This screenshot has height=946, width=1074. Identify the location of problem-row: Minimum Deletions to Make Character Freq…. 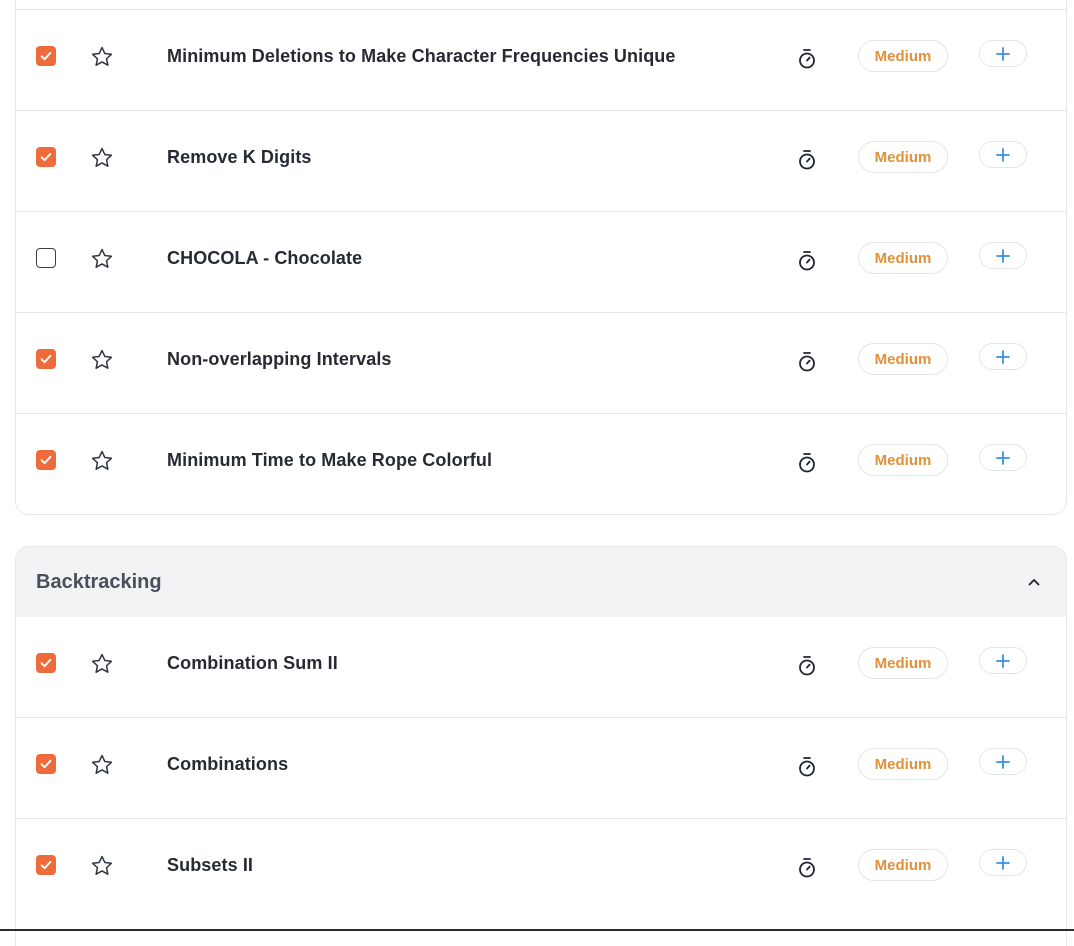
(541, 60).